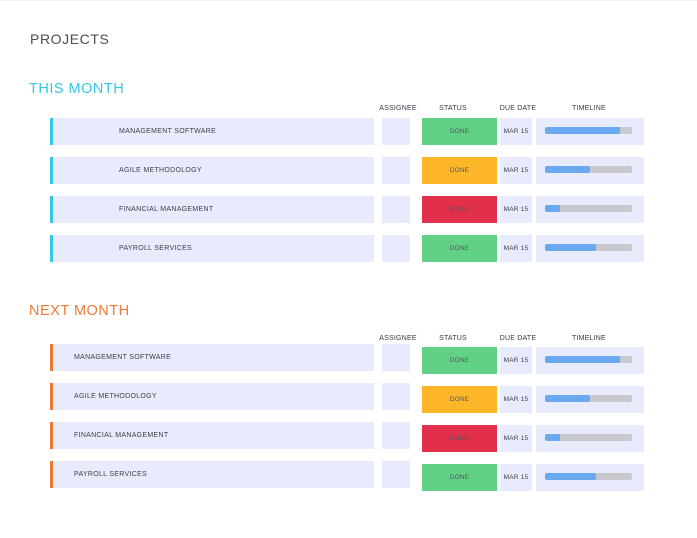  What do you see at coordinates (77, 89) in the screenshot?
I see `section-title: THIS MONTH` at bounding box center [77, 89].